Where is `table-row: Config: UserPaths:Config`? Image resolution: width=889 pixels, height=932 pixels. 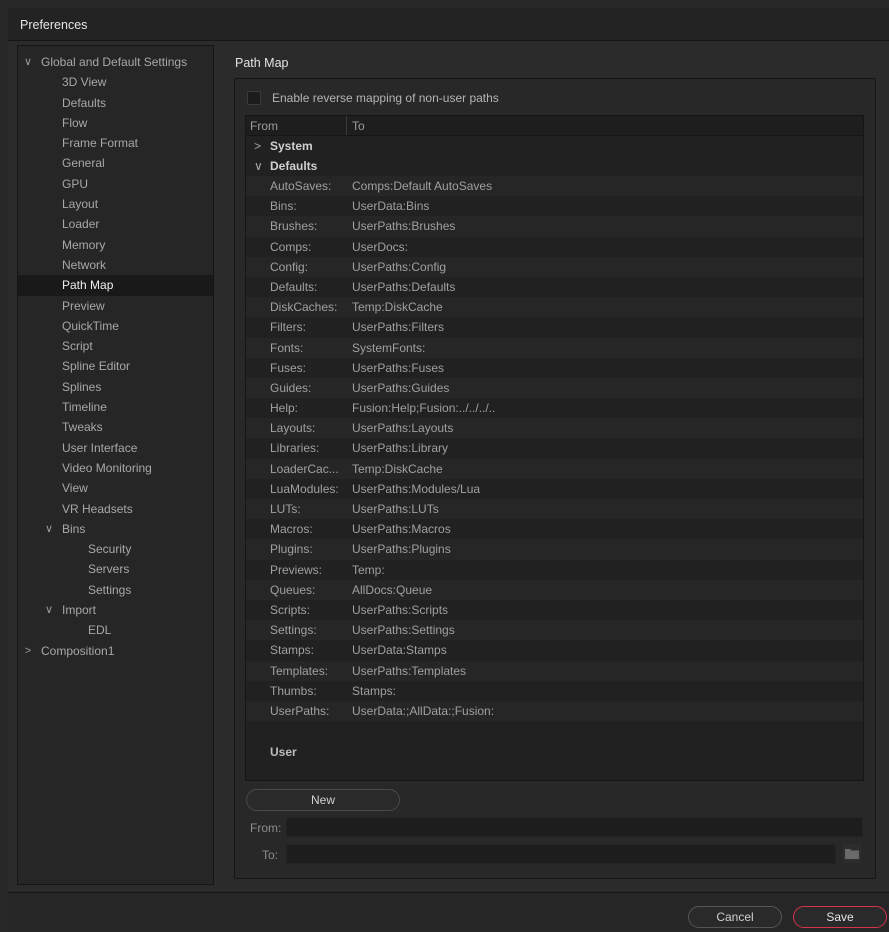 table-row: Config: UserPaths:Config is located at coordinates (554, 266).